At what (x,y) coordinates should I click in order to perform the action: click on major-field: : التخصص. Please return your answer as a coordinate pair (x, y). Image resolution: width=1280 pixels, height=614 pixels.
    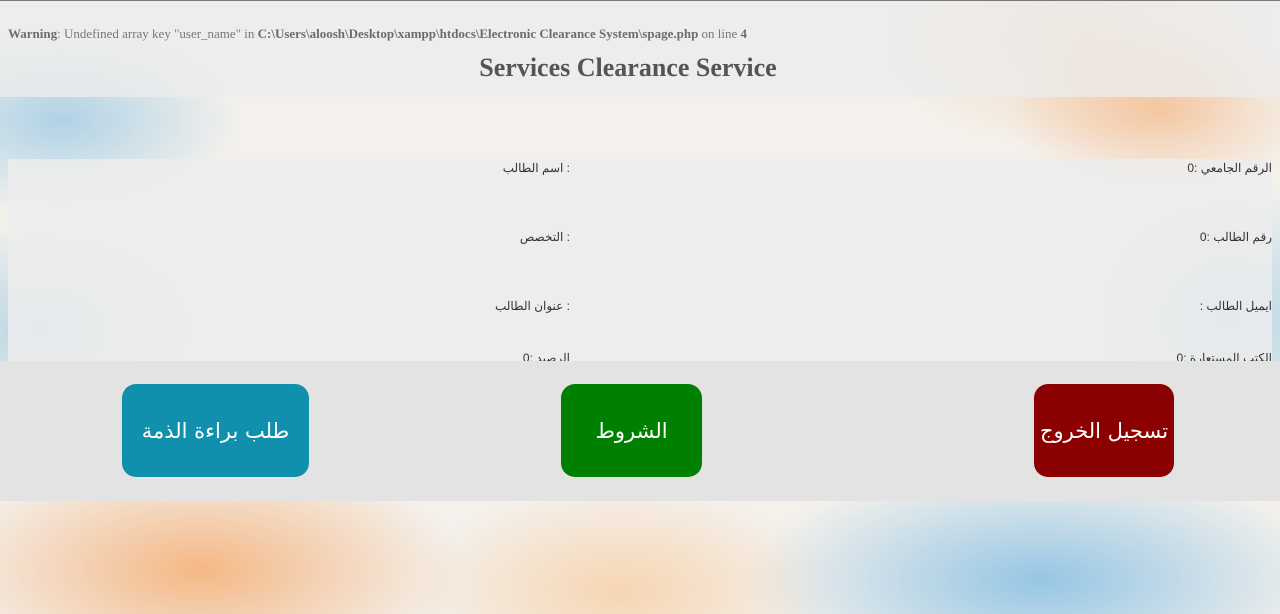
    Looking at the image, I should click on (544, 237).